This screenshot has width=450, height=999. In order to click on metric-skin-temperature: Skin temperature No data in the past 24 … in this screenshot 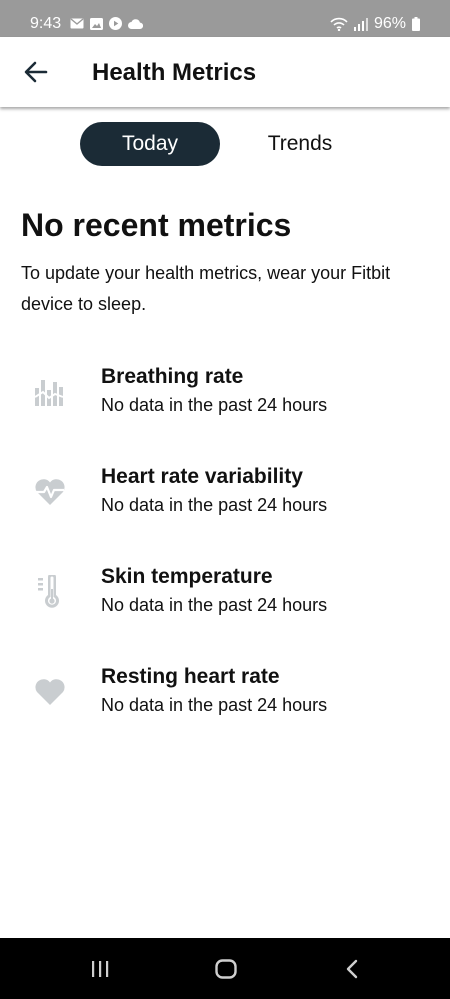, I will do `click(225, 602)`.